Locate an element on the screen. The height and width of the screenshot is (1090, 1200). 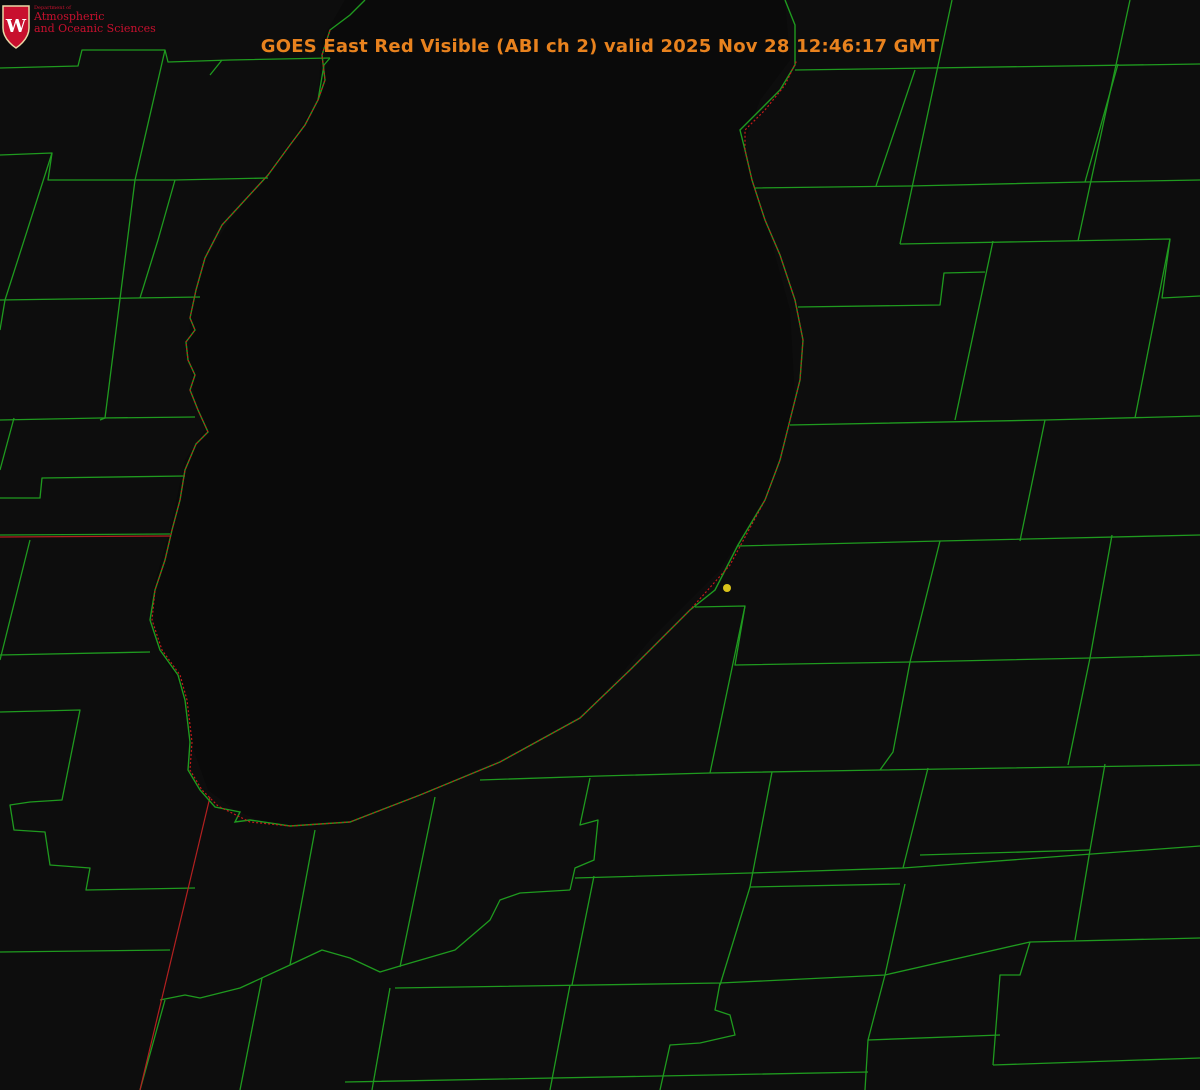
logo-line-2: and Oceanic Sciences is located at coordinates (95, 28).